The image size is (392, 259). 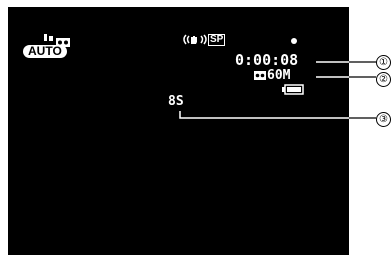 I want to click on callout-label-1: ①, so click(x=383, y=62).